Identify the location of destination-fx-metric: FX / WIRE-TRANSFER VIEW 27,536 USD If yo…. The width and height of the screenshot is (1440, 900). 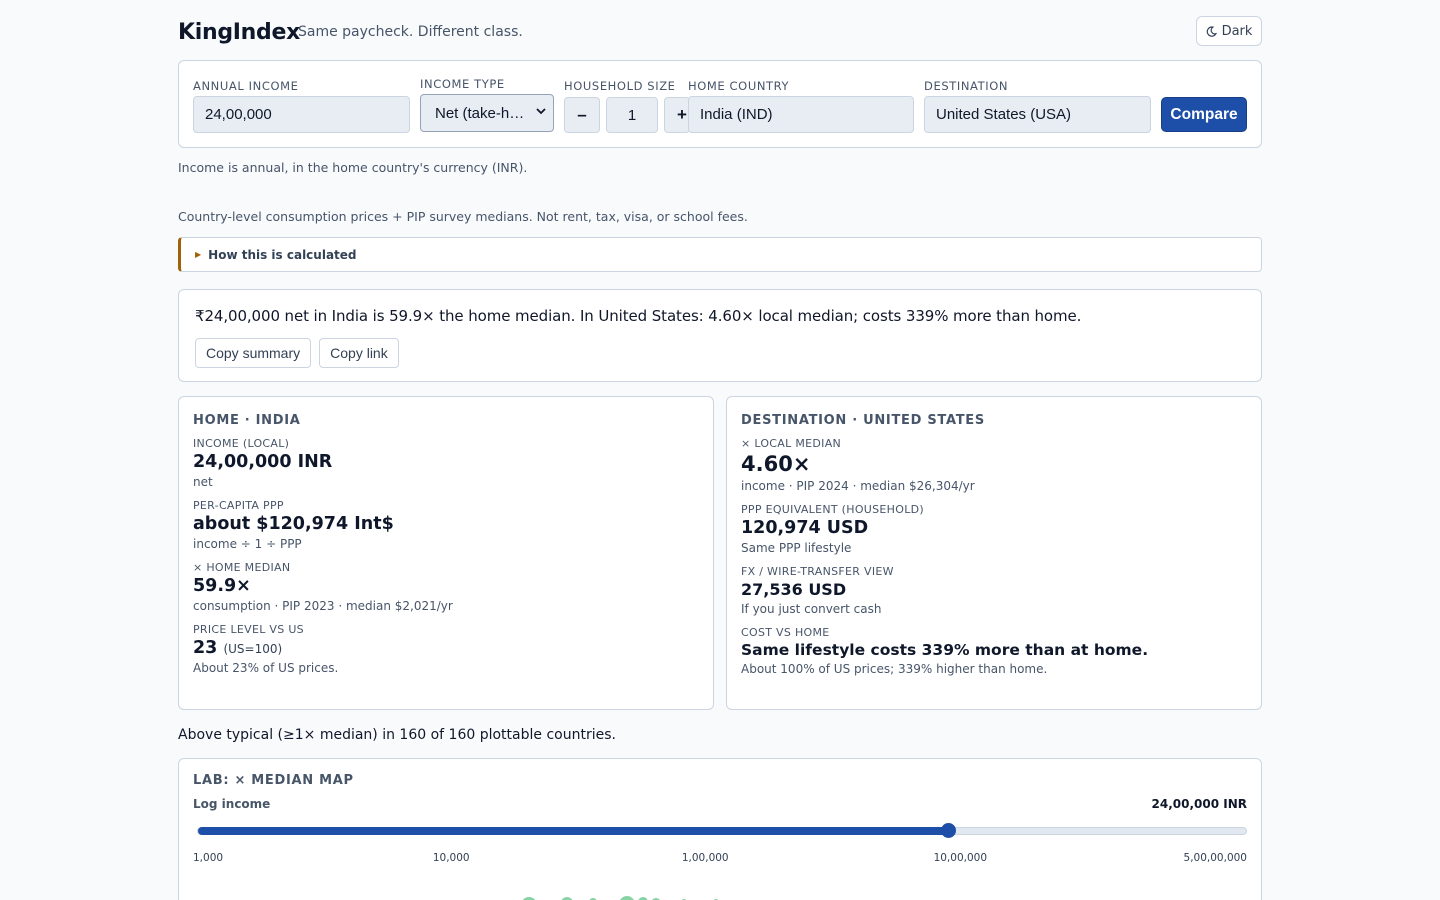
(994, 590).